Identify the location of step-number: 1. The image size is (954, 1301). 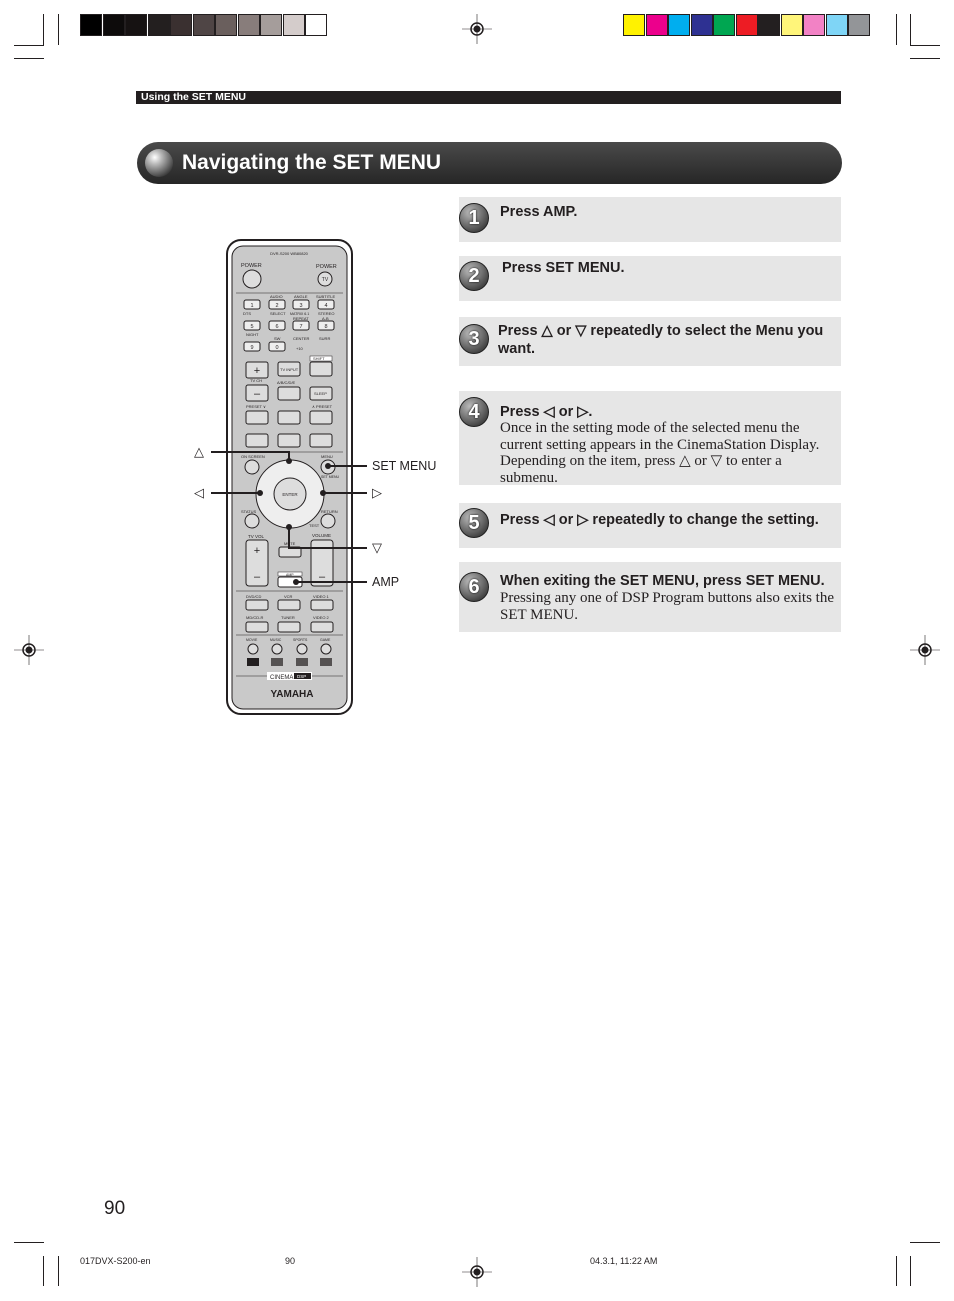
(474, 218).